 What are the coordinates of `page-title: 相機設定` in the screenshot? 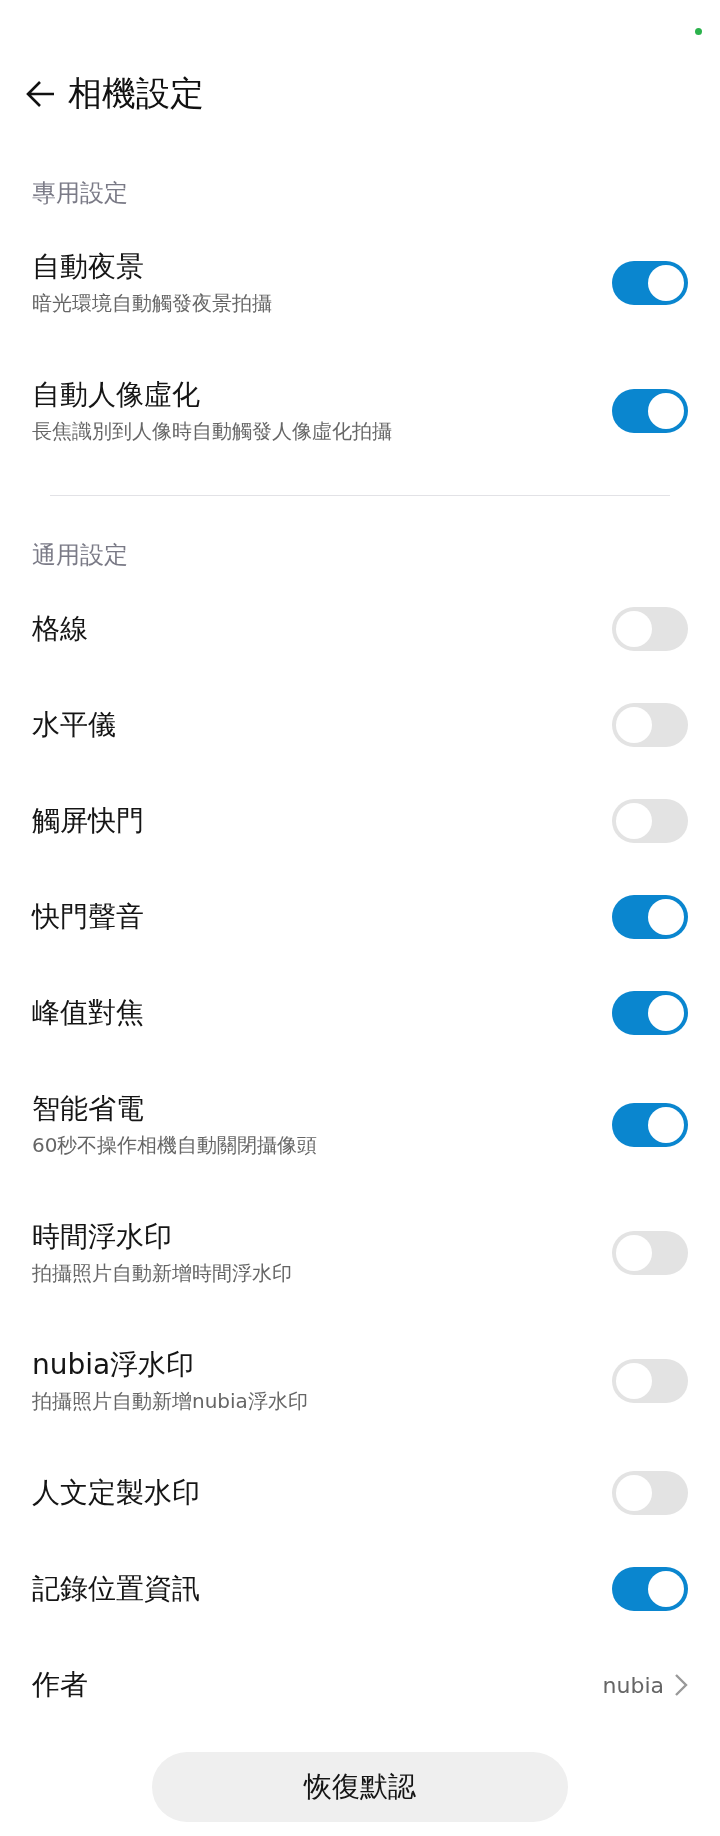 It's located at (136, 93).